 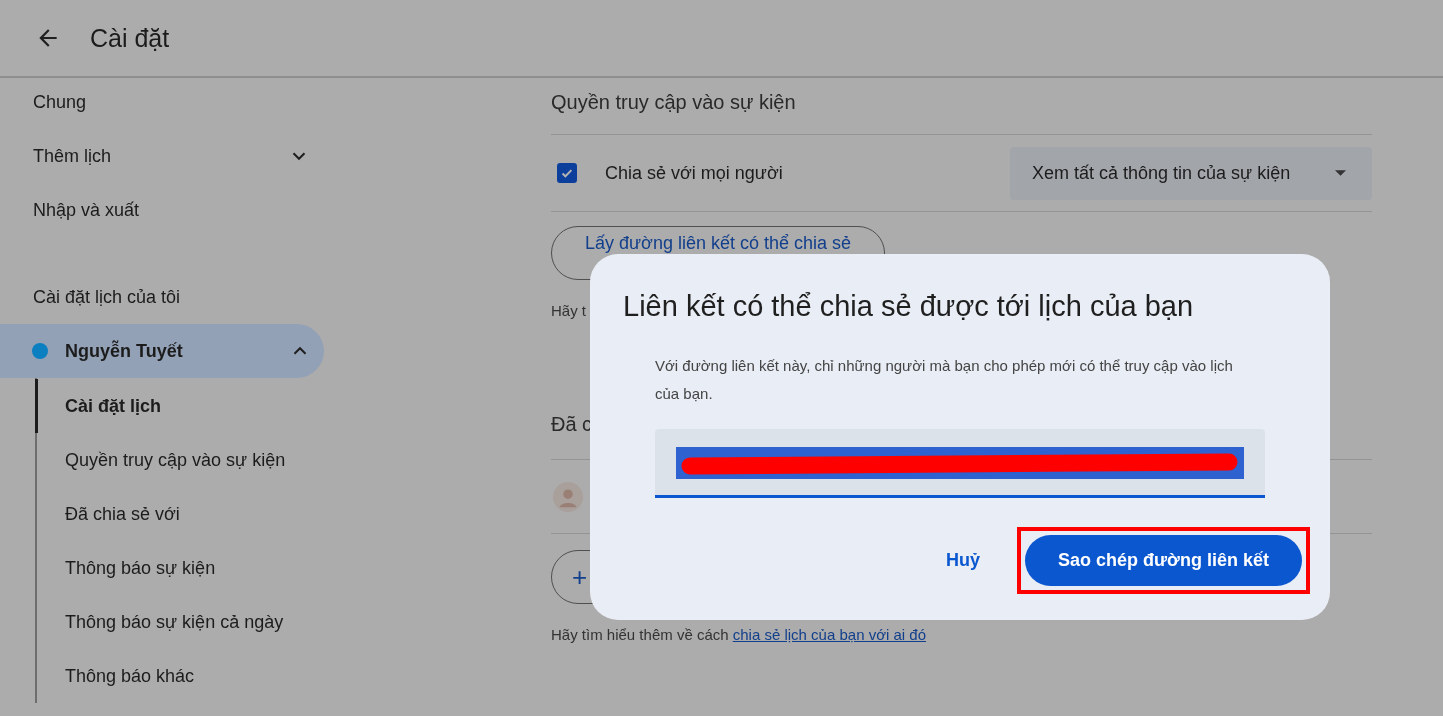 What do you see at coordinates (961, 113) in the screenshot?
I see `section-title: Quyền truy cập vào sự kiện` at bounding box center [961, 113].